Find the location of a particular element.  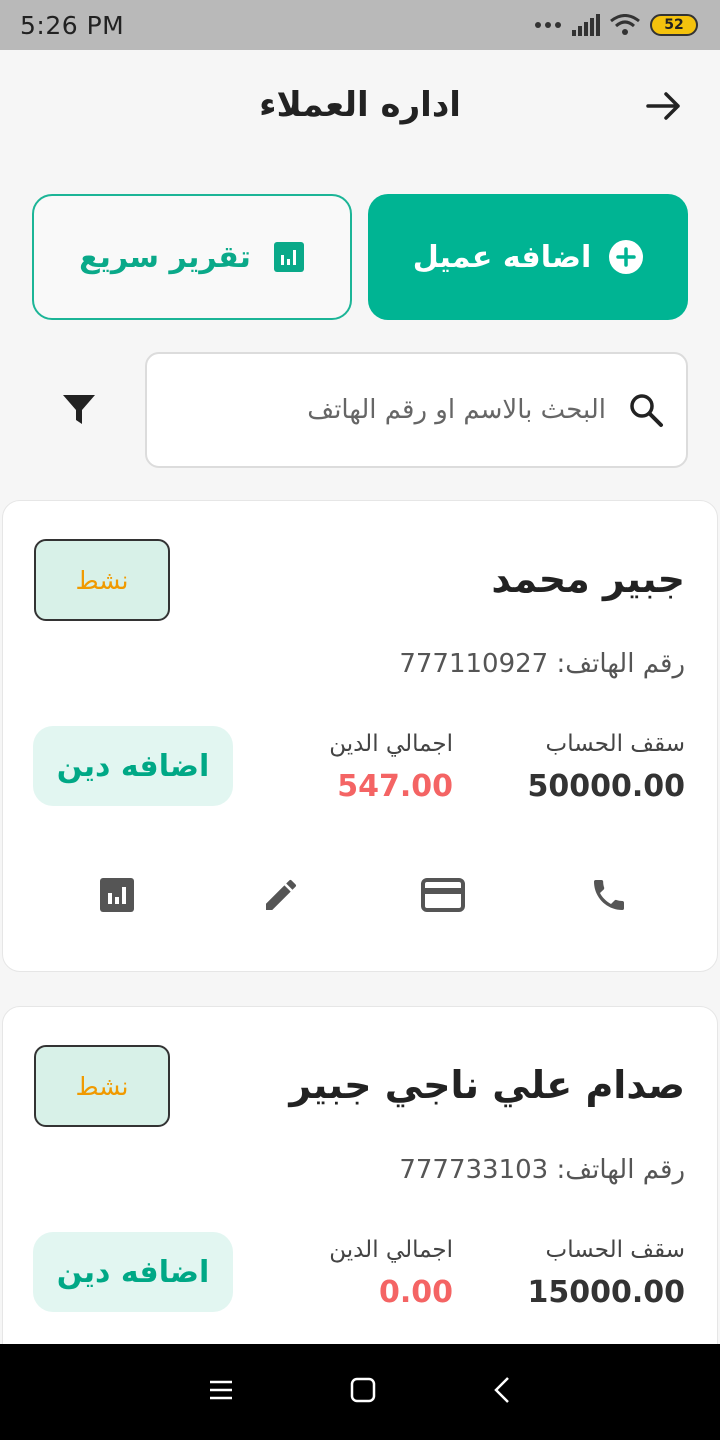

credit-card-icon is located at coordinates (443, 895).